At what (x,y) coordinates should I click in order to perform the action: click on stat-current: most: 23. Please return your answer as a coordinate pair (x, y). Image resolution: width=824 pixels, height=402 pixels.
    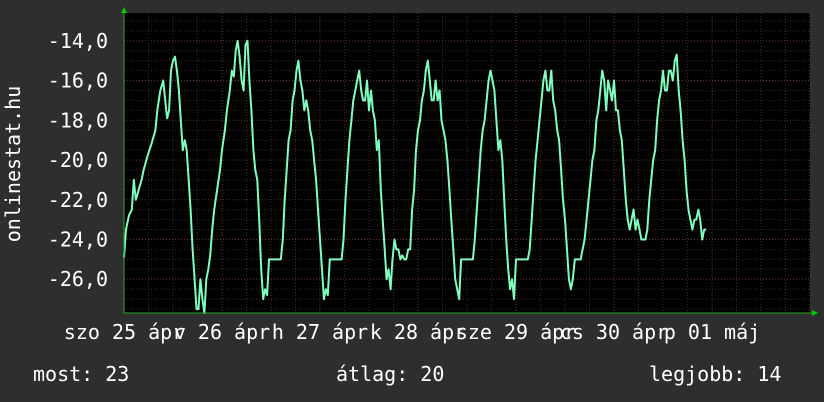
    Looking at the image, I should click on (81, 374).